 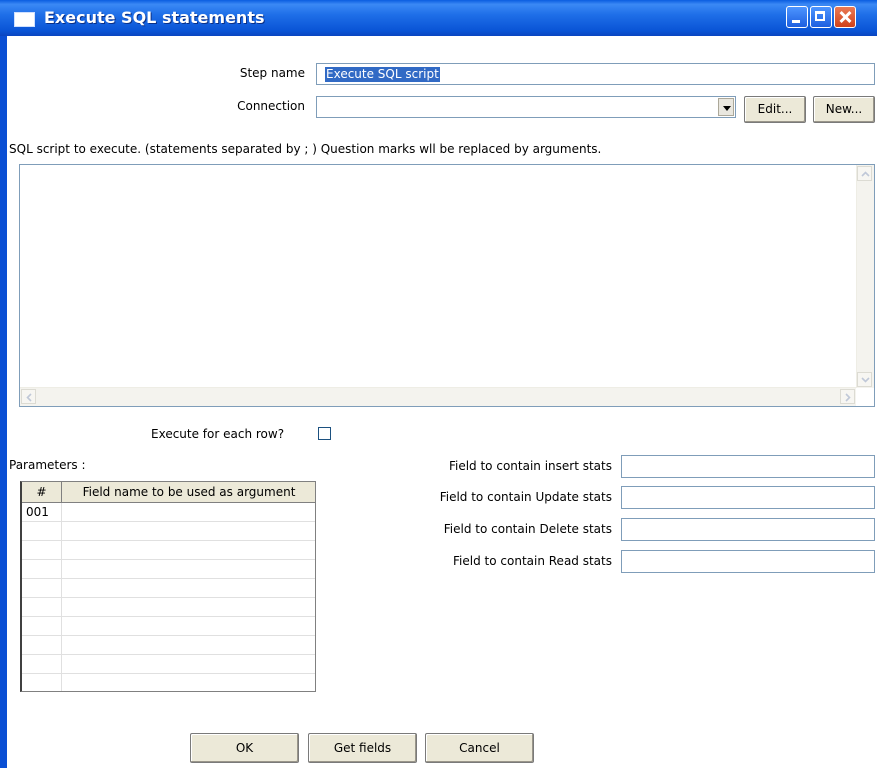 What do you see at coordinates (532, 561) in the screenshot?
I see `read-stats-label: Field to contain Read stats` at bounding box center [532, 561].